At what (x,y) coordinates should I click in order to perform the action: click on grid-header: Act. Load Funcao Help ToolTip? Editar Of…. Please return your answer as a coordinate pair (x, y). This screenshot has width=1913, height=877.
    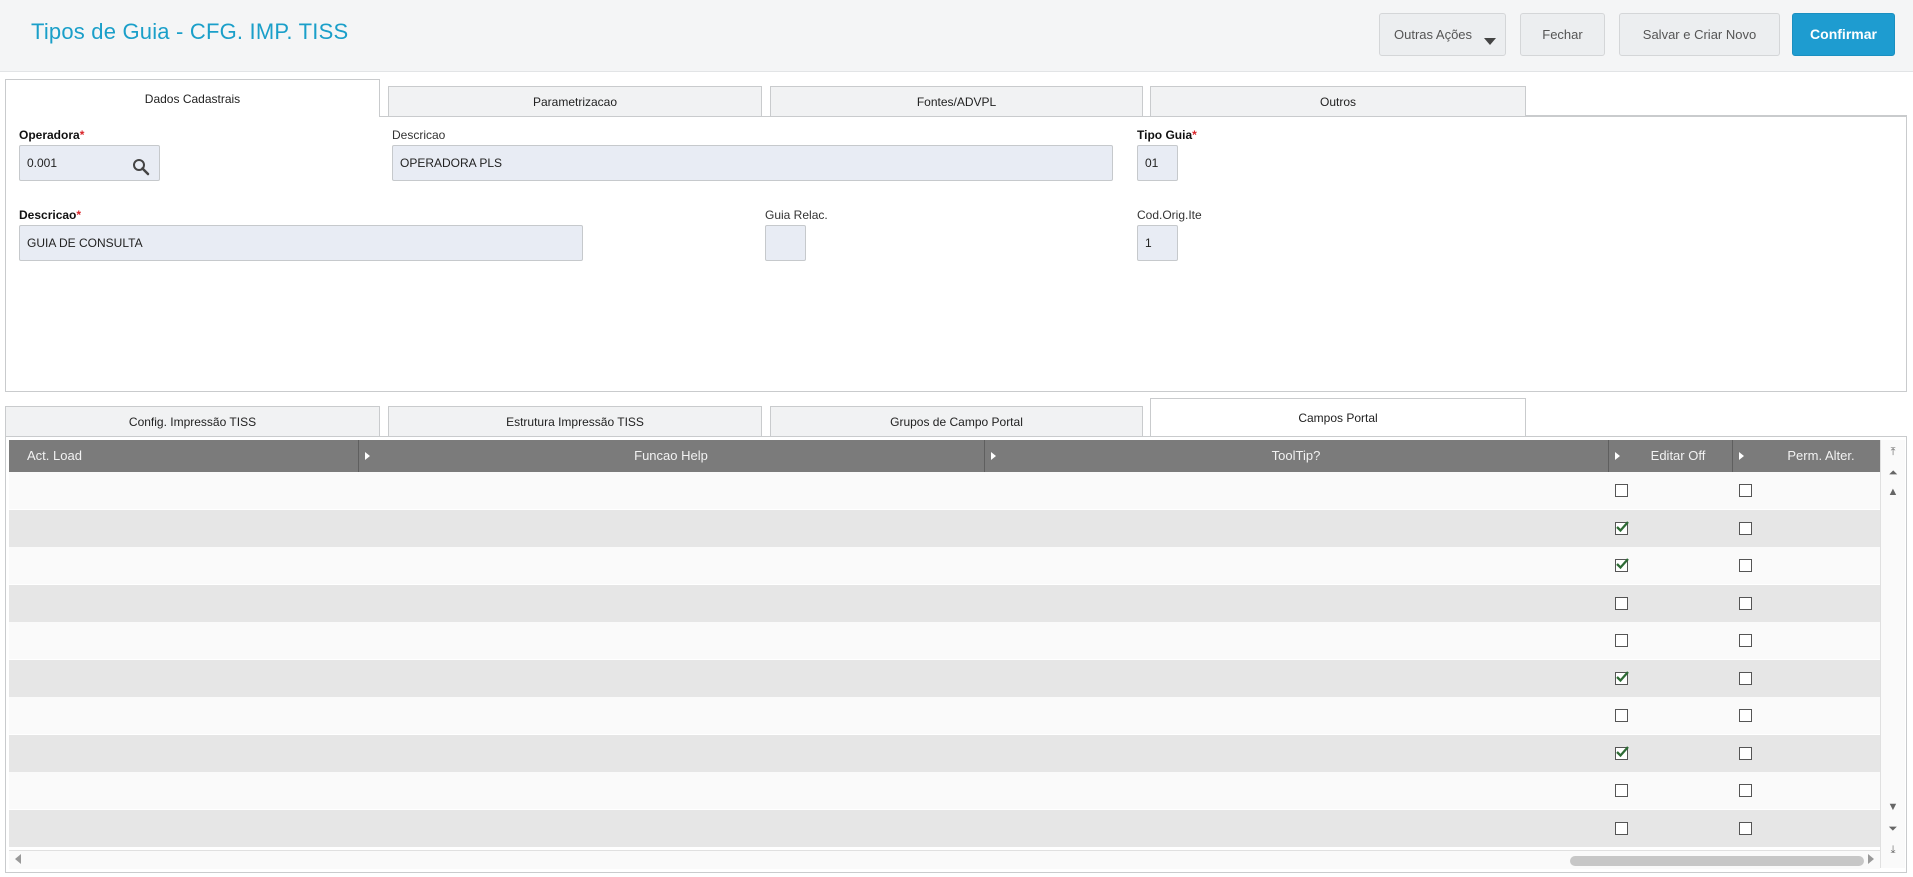
    Looking at the image, I should click on (944, 456).